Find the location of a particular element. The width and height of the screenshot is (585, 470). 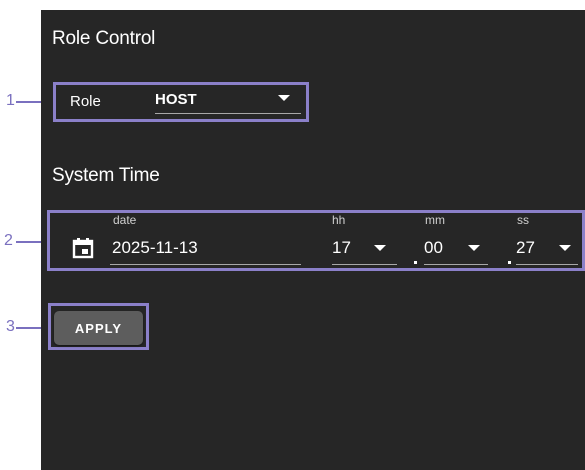

role-label: Role is located at coordinates (85, 101).